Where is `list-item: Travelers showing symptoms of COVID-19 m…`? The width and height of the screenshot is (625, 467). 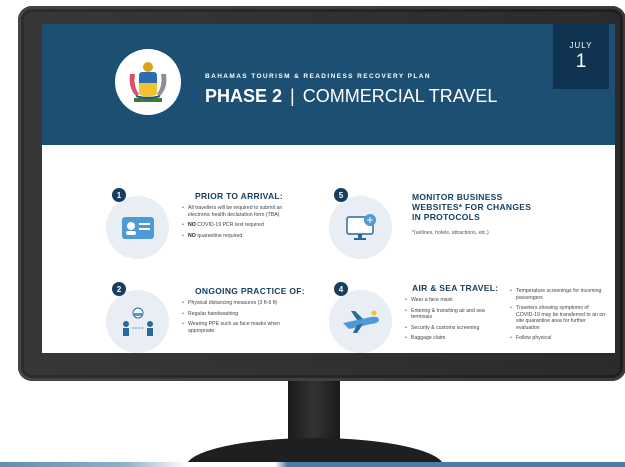 list-item: Travelers showing symptoms of COVID-19 m… is located at coordinates (559, 318).